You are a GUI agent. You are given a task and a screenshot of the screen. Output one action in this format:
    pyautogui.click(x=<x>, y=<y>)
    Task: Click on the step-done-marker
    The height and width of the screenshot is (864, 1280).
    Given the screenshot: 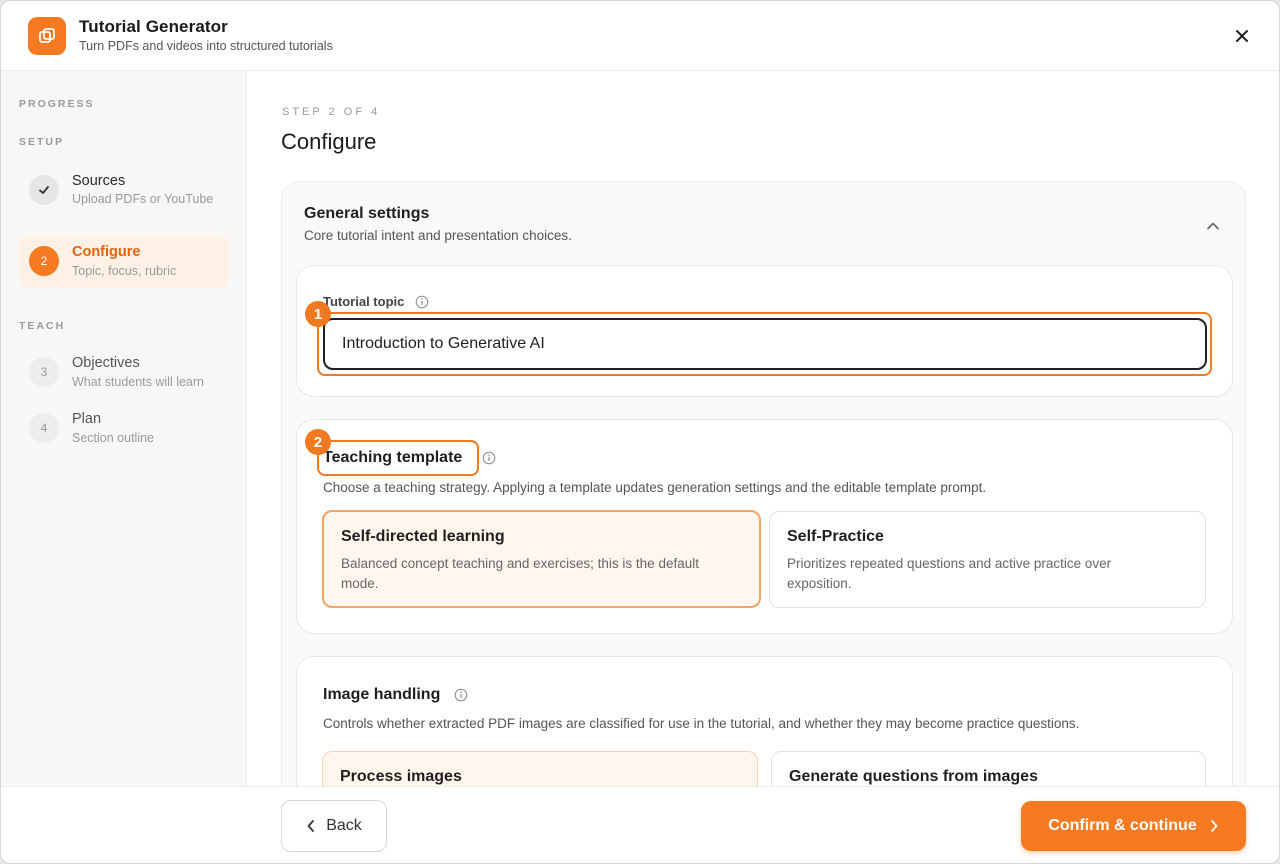 What is the action you would take?
    pyautogui.click(x=44, y=190)
    